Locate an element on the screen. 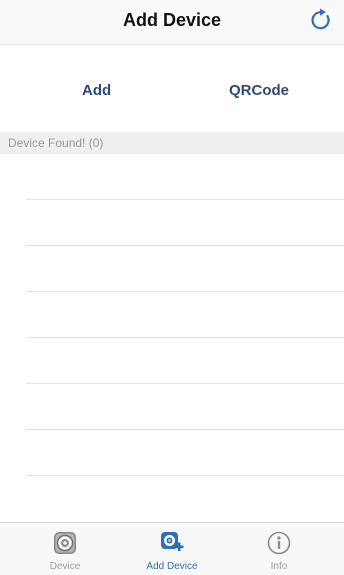  refresh-button is located at coordinates (321, 20).